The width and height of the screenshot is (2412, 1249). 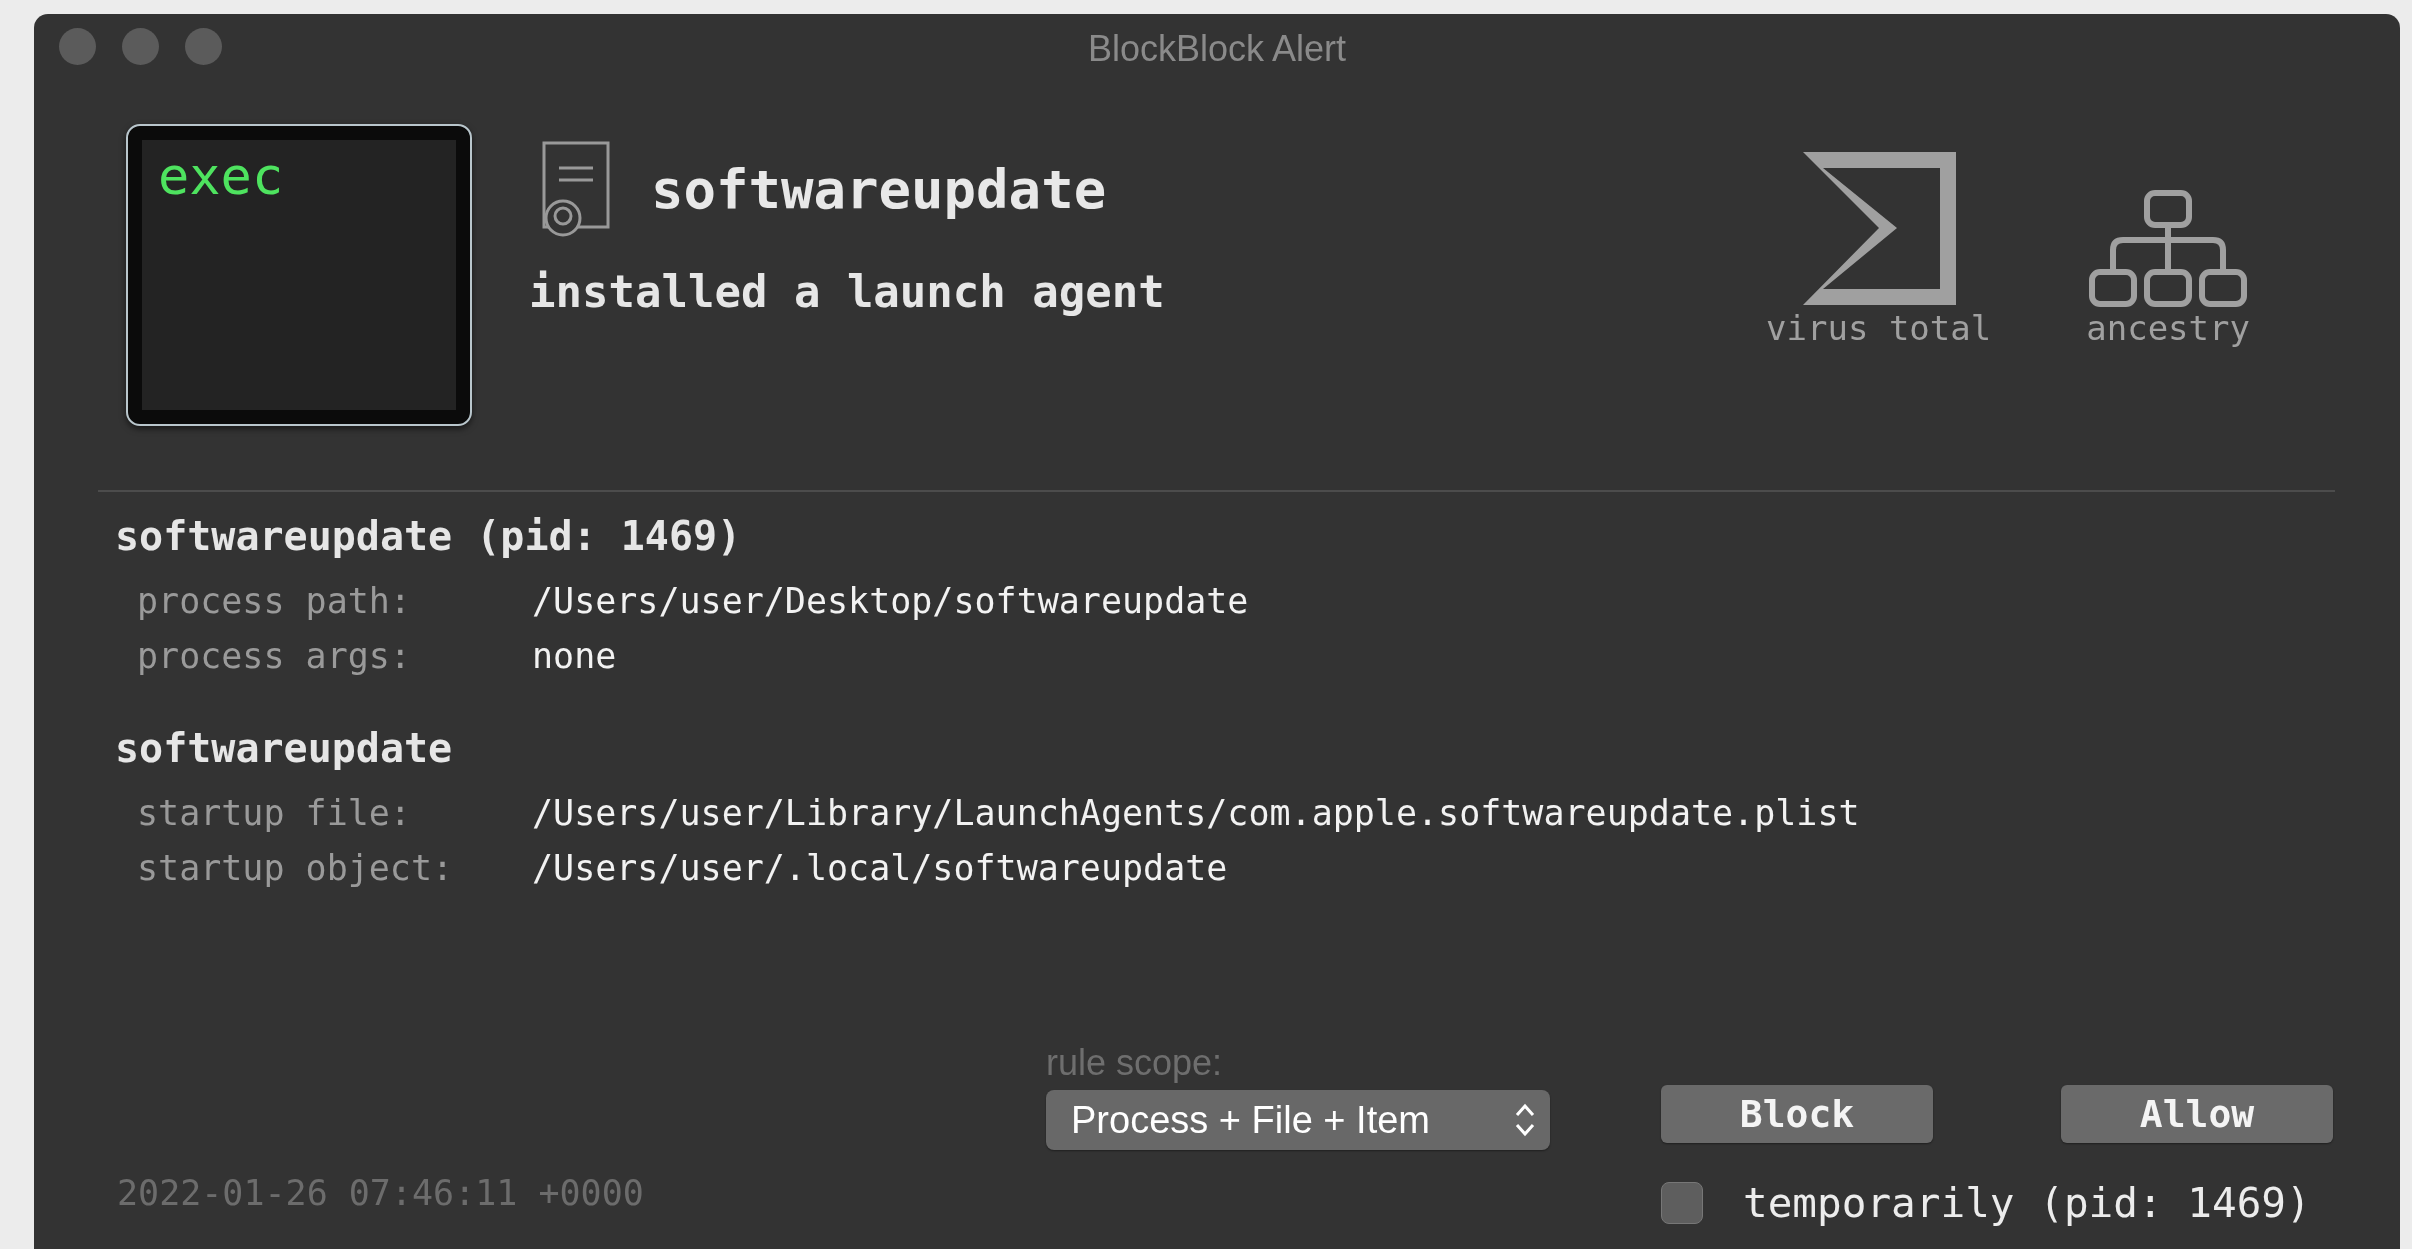 I want to click on checkbox, so click(x=1682, y=1203).